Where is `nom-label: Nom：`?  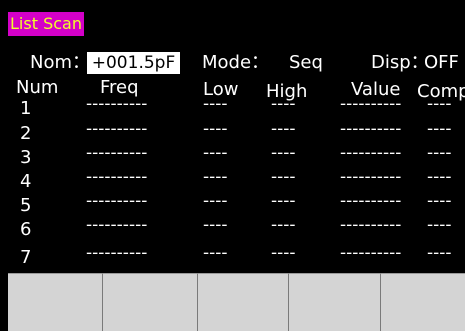
nom-label: Nom： is located at coordinates (60, 62).